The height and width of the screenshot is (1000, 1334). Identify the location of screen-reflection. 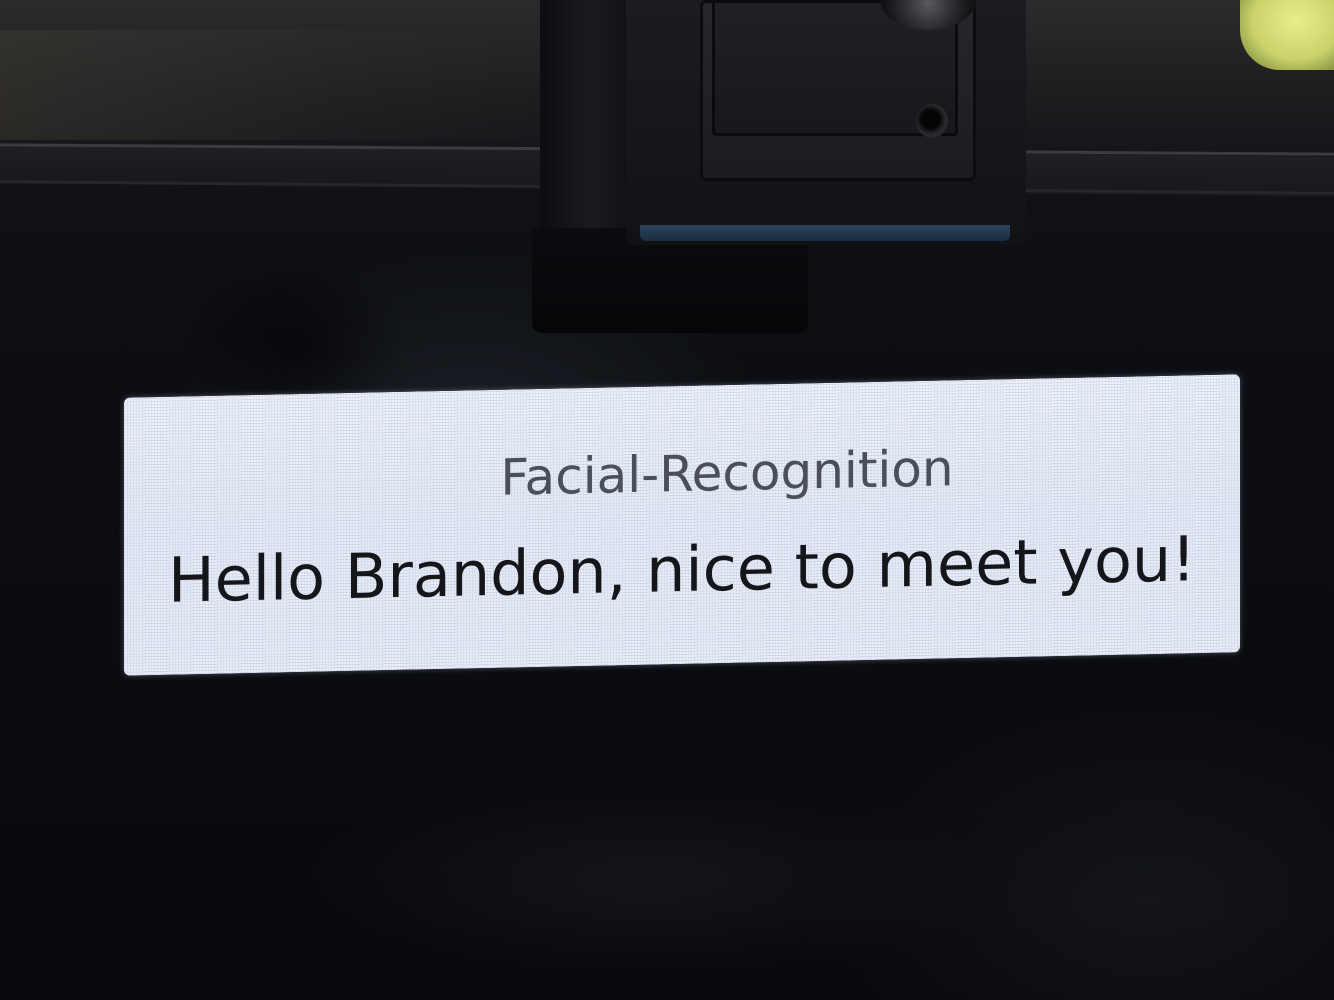
(650, 880).